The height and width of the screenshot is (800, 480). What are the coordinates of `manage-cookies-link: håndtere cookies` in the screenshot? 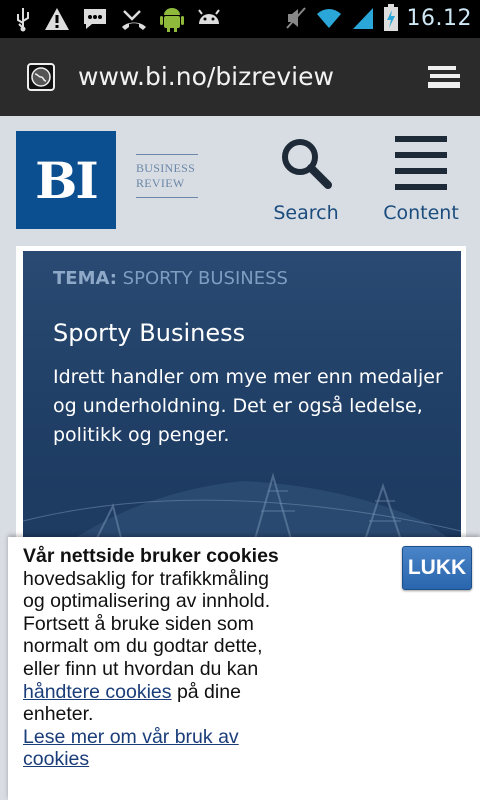 It's located at (97, 692).